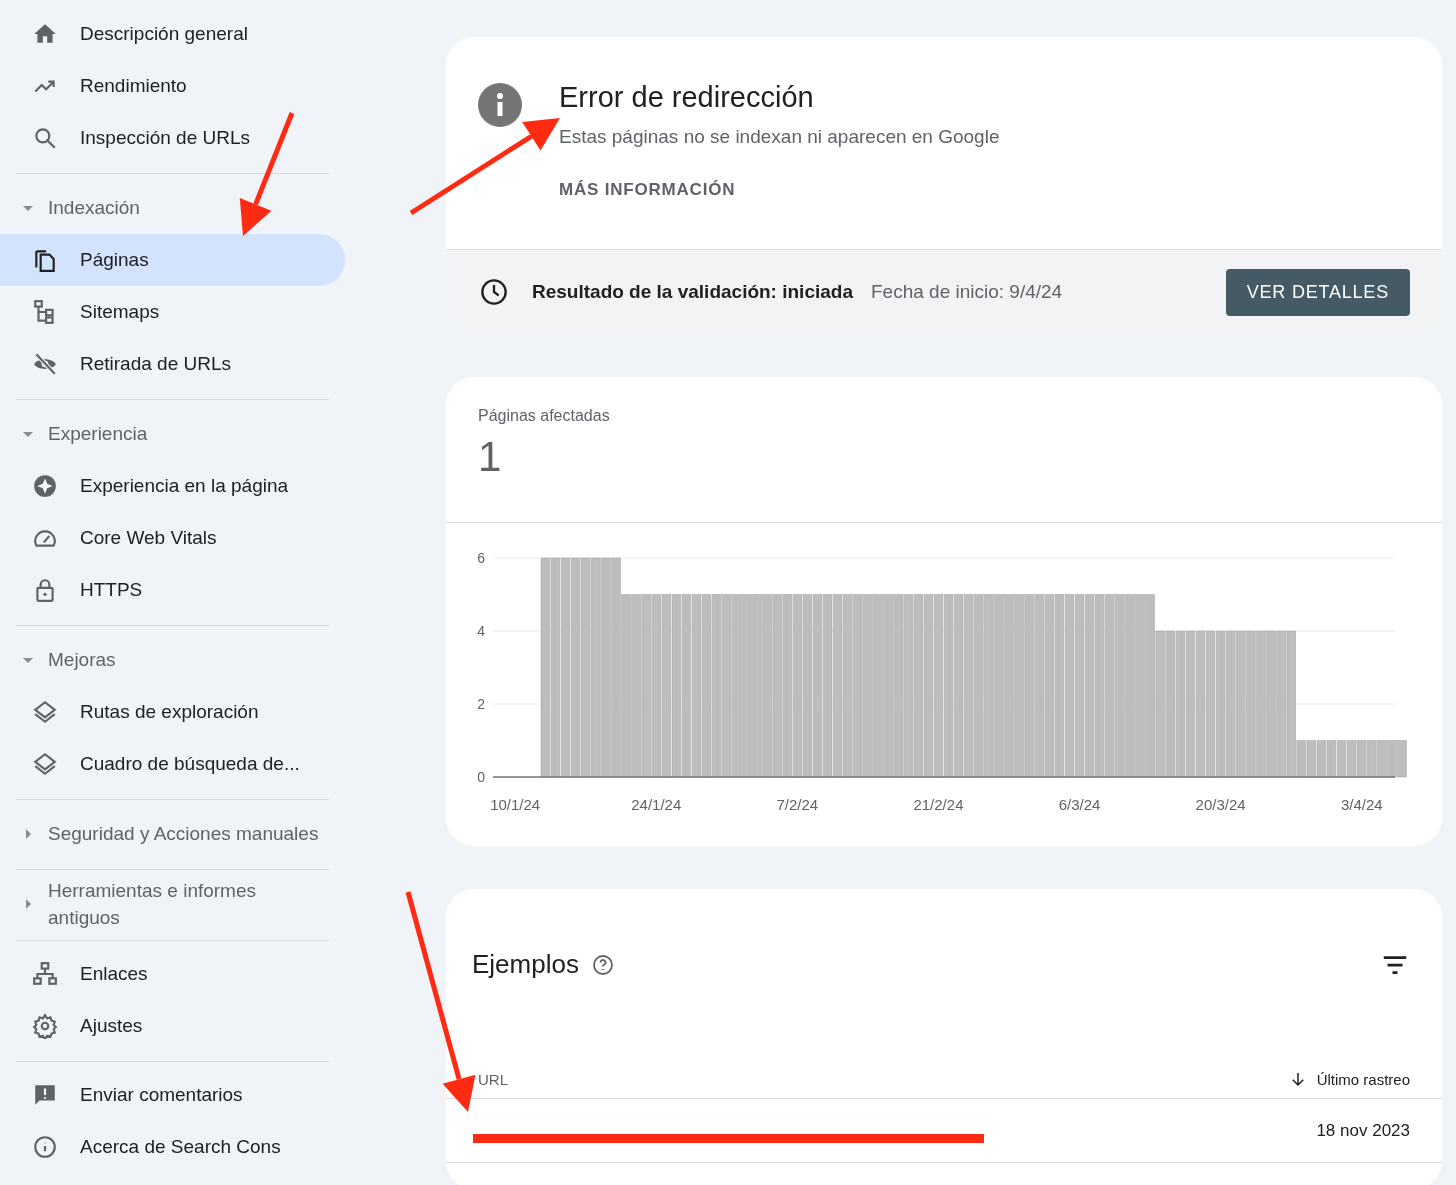 This screenshot has height=1185, width=1456. Describe the element at coordinates (1317, 292) in the screenshot. I see `details-button: VER DETALLES` at that location.